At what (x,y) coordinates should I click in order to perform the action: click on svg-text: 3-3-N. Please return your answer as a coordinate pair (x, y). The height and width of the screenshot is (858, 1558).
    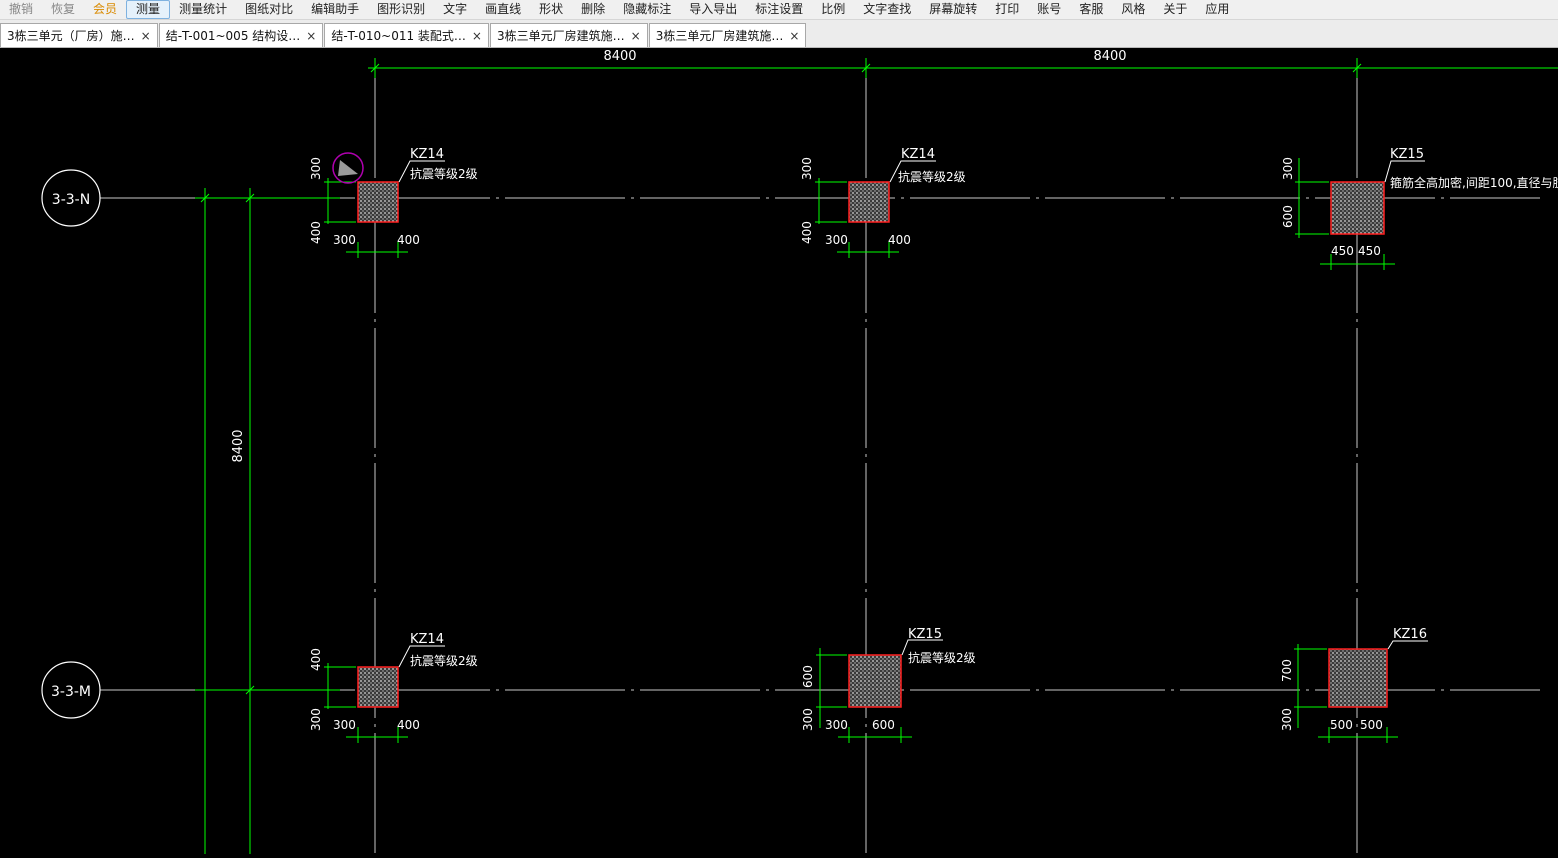
    Looking at the image, I should click on (71, 200).